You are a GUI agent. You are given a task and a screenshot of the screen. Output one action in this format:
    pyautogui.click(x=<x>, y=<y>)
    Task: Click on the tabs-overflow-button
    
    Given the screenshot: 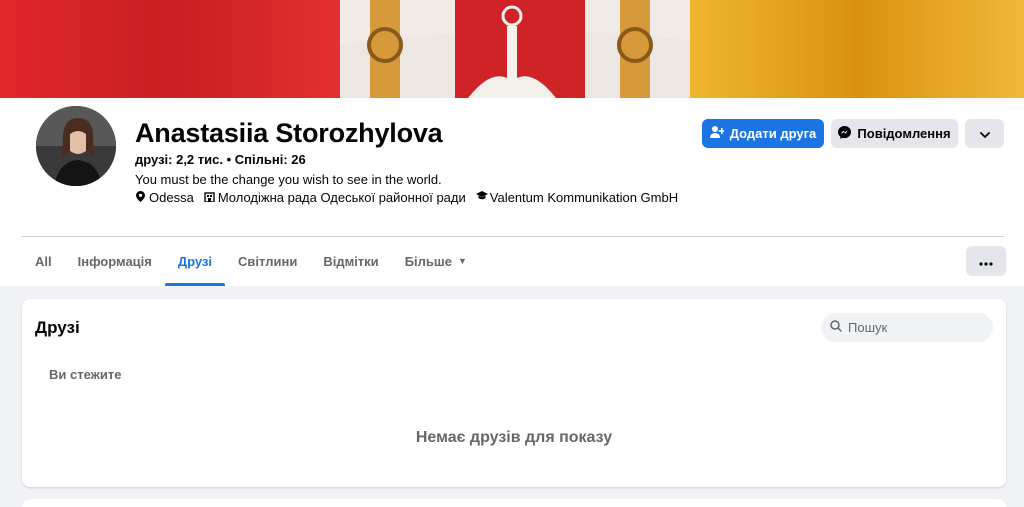 What is the action you would take?
    pyautogui.click(x=986, y=261)
    